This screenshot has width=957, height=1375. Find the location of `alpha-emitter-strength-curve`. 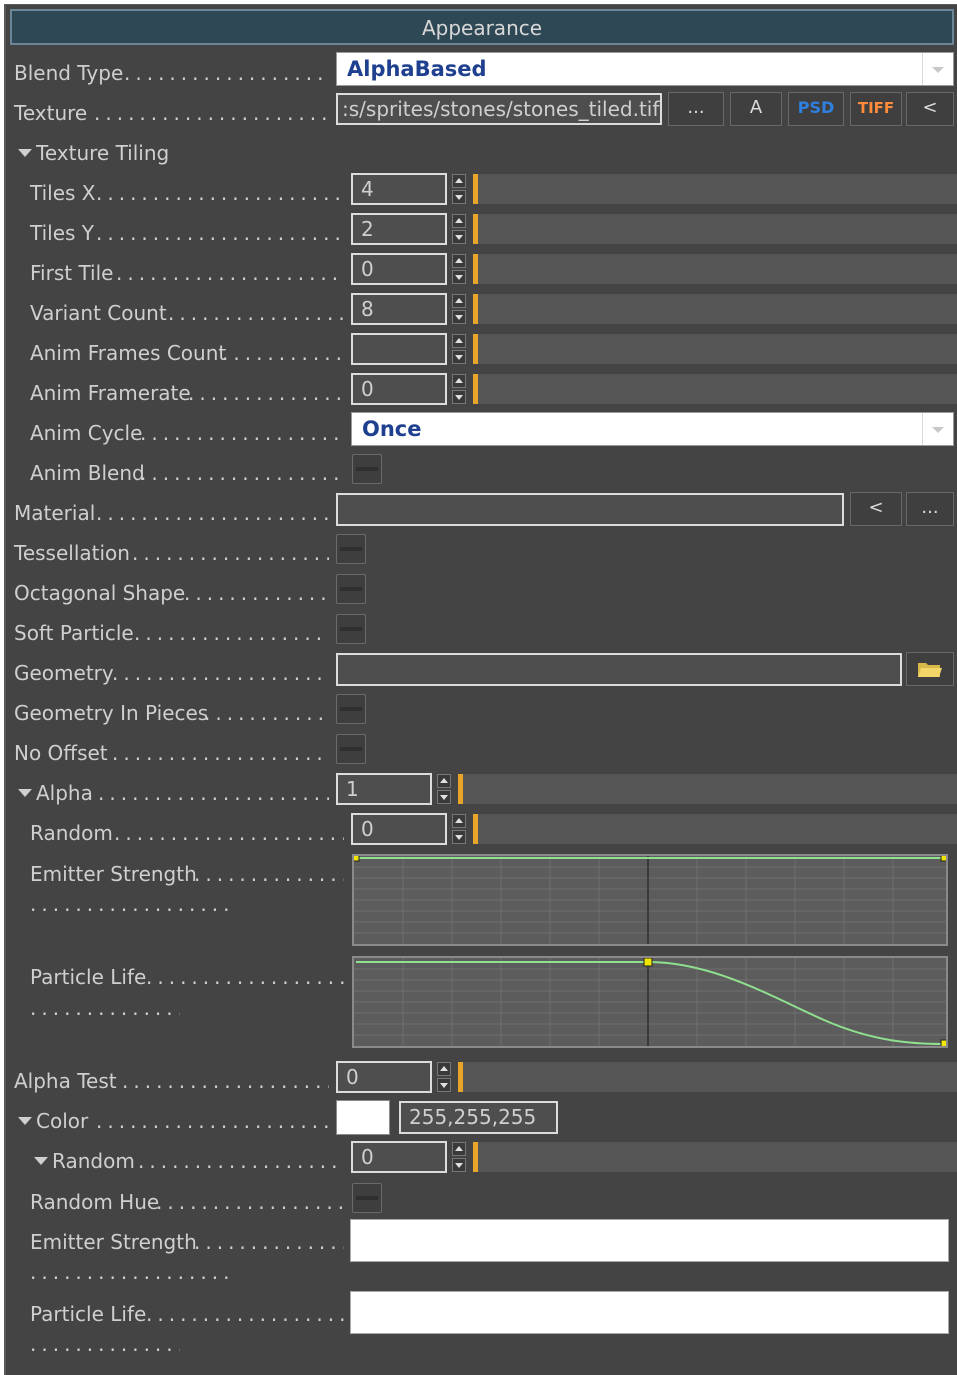

alpha-emitter-strength-curve is located at coordinates (650, 900).